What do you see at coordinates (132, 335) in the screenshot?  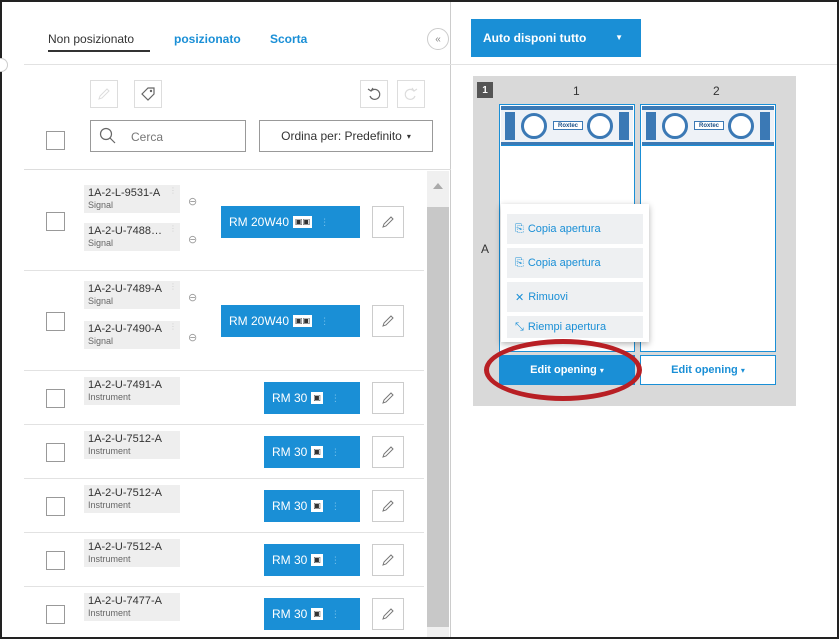 I see `cable-tag: 1A-2-U-7490-A Signal ⋮` at bounding box center [132, 335].